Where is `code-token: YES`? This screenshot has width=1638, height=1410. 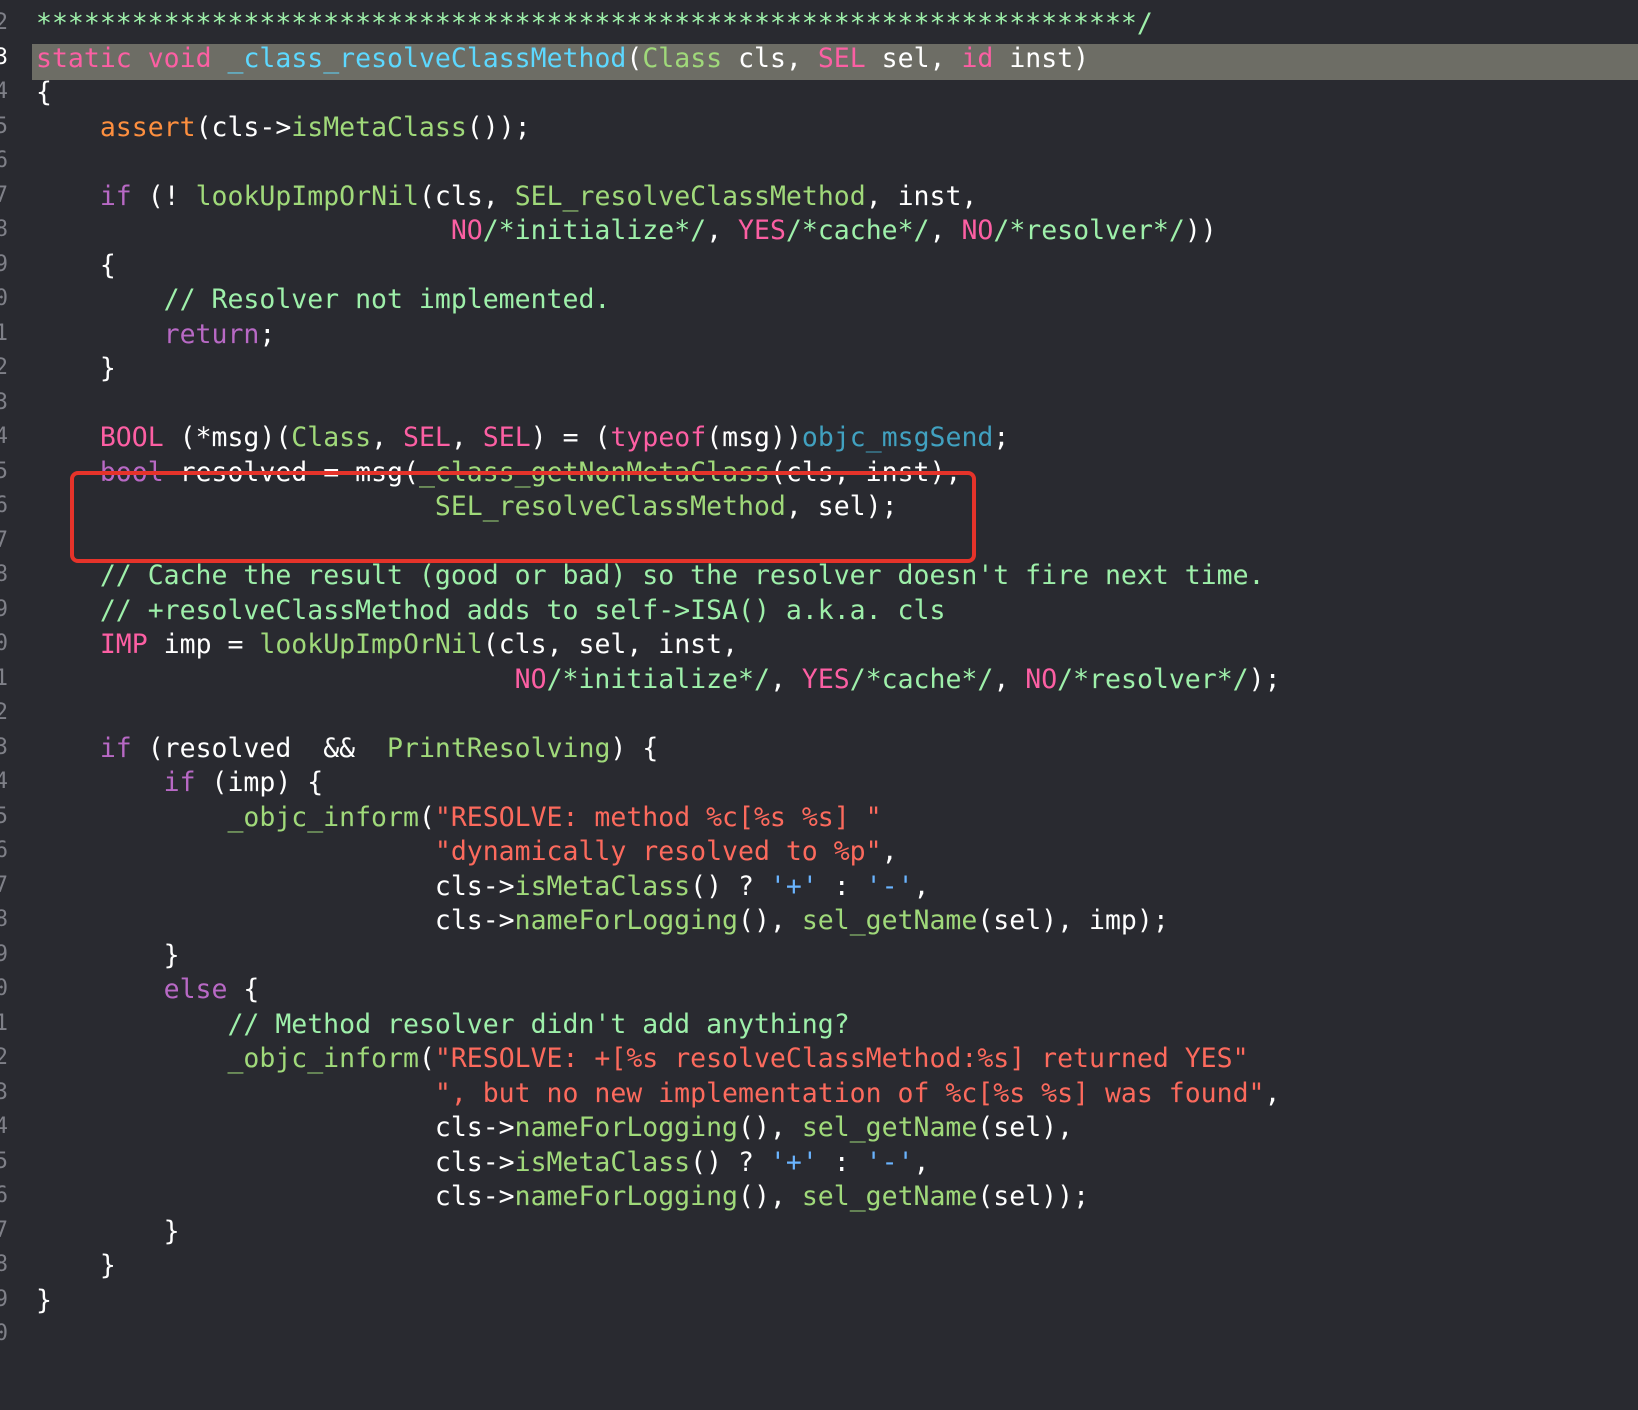 code-token: YES is located at coordinates (762, 230).